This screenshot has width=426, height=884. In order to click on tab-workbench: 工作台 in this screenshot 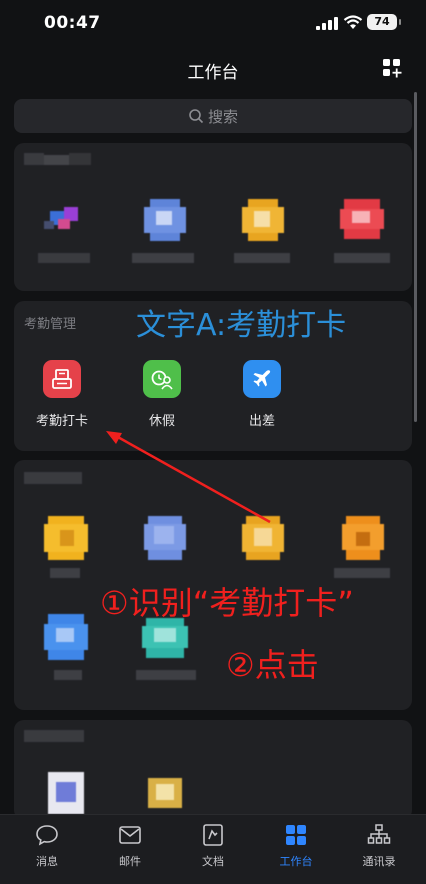, I will do `click(296, 845)`.